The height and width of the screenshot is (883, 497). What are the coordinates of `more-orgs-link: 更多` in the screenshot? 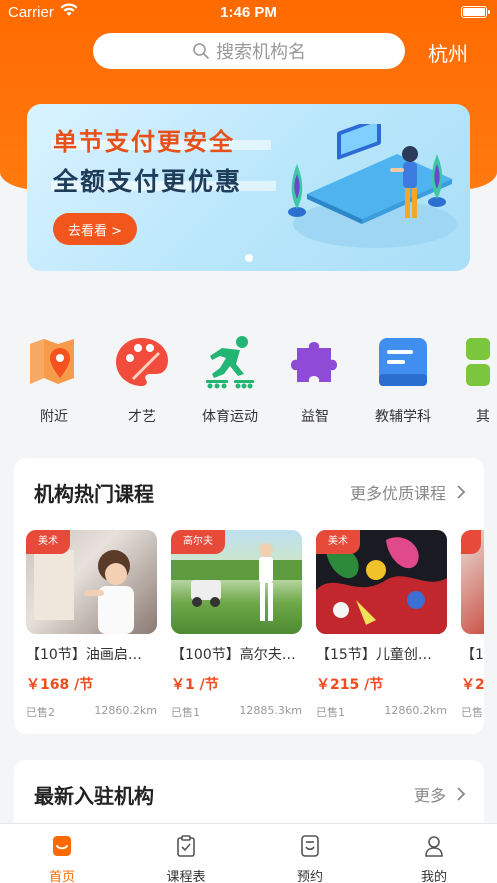 It's located at (440, 794).